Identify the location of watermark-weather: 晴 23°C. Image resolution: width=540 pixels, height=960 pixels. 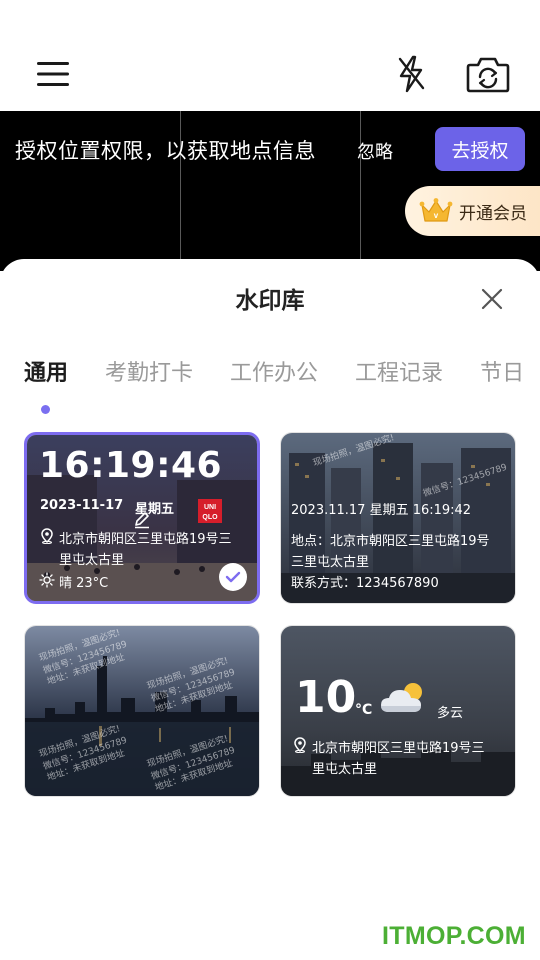
(84, 583).